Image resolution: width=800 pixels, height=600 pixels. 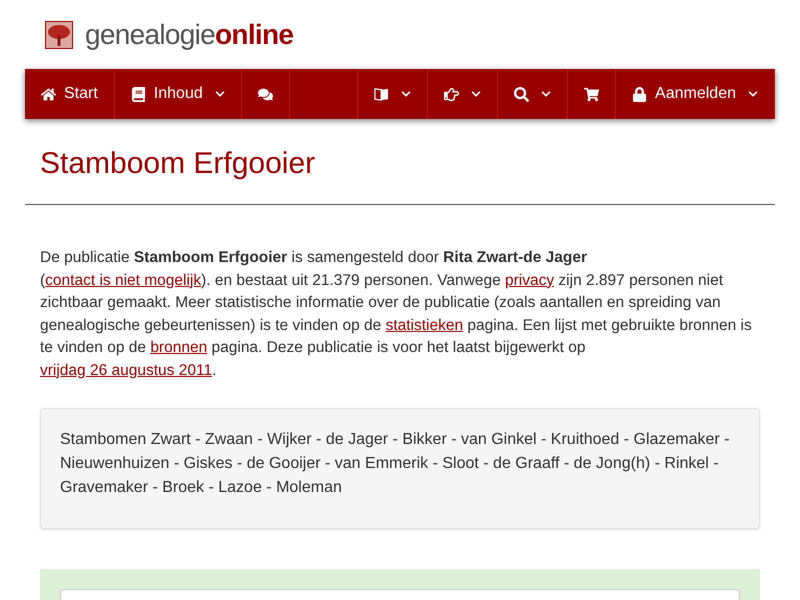 What do you see at coordinates (529, 280) in the screenshot?
I see `text-link: privacy` at bounding box center [529, 280].